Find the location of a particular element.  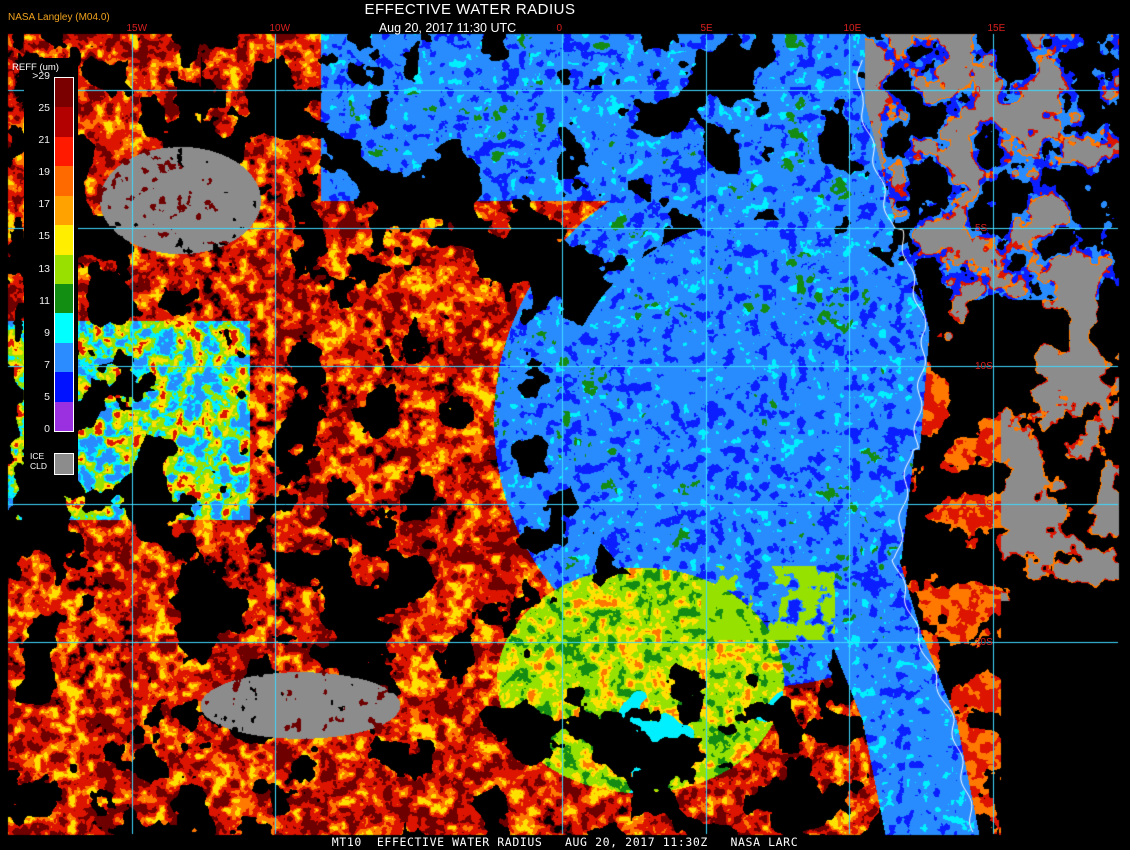

ice-cloud-swatch is located at coordinates (64, 464).